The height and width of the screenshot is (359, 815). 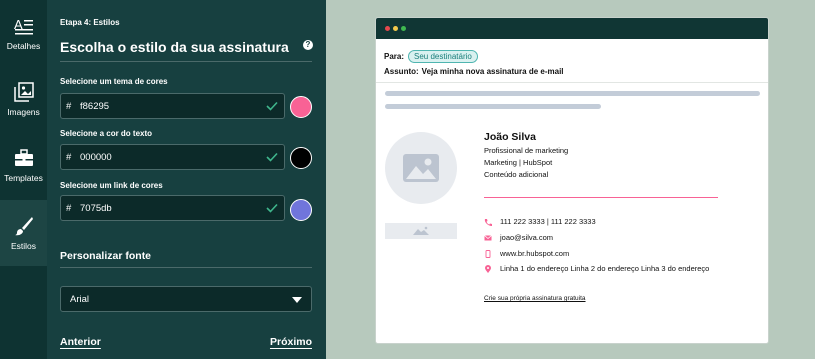 What do you see at coordinates (23, 157) in the screenshot?
I see `briefcase-icon` at bounding box center [23, 157].